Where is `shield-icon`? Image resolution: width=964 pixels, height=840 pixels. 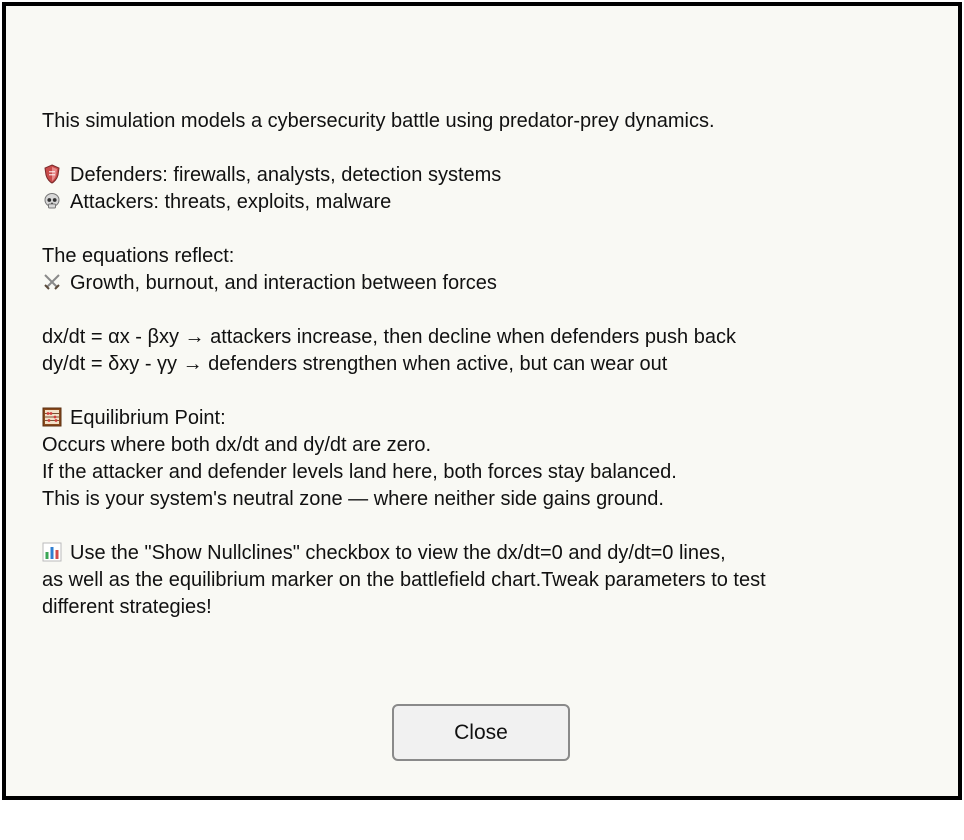
shield-icon is located at coordinates (53, 174).